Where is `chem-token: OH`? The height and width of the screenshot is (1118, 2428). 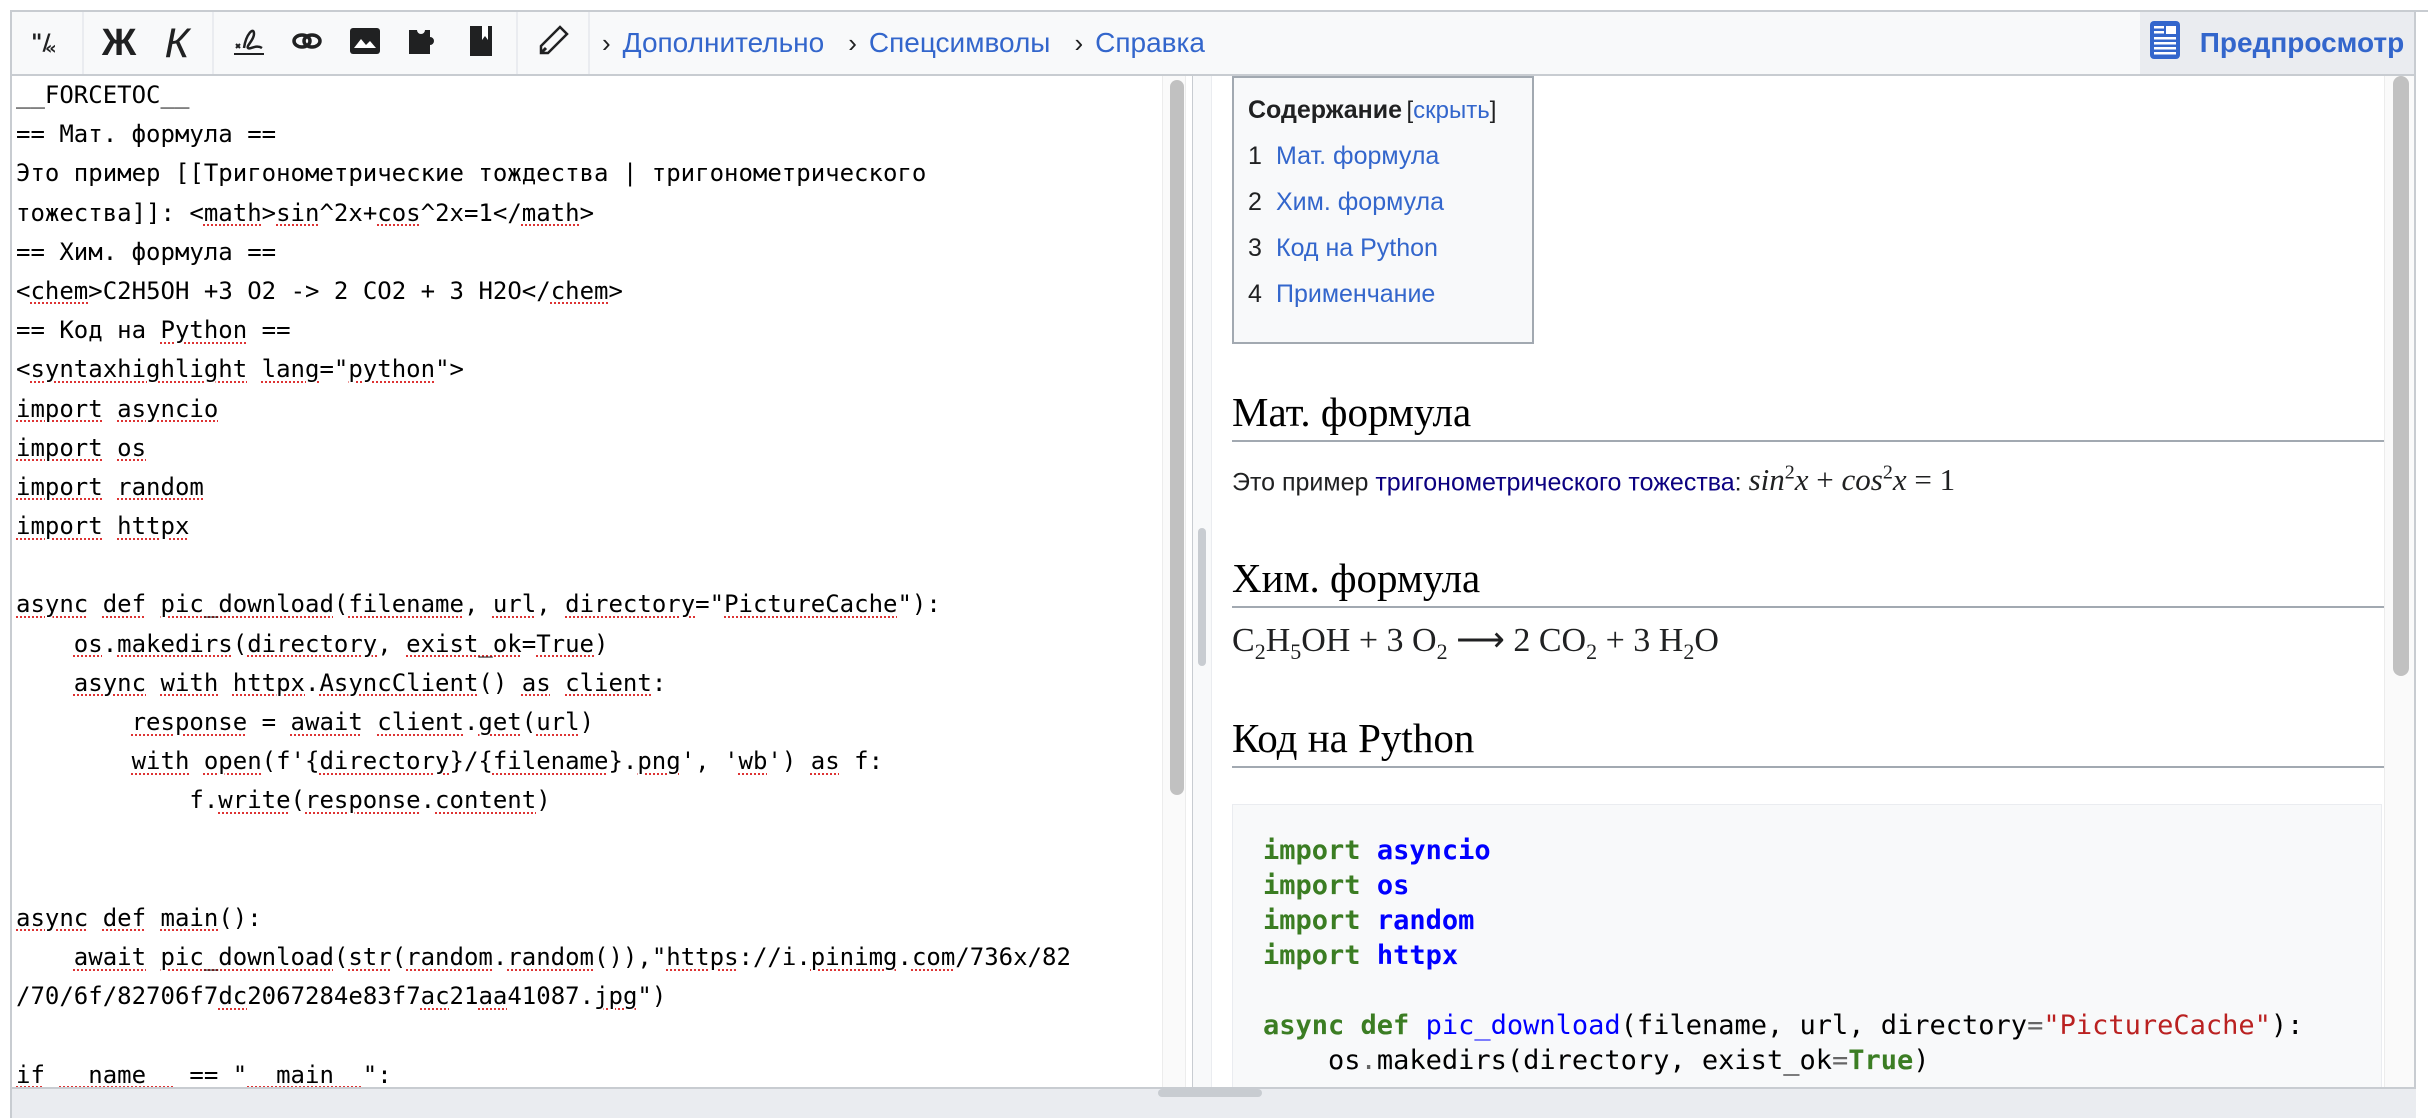 chem-token: OH is located at coordinates (1326, 640).